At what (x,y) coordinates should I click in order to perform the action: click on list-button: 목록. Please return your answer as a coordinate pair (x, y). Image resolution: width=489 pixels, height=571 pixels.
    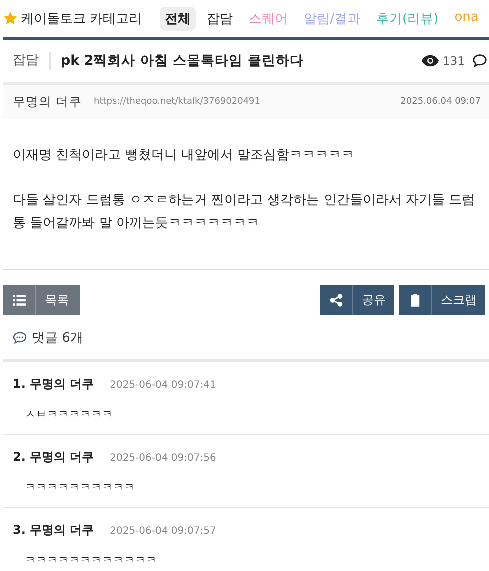
    Looking at the image, I should click on (41, 300).